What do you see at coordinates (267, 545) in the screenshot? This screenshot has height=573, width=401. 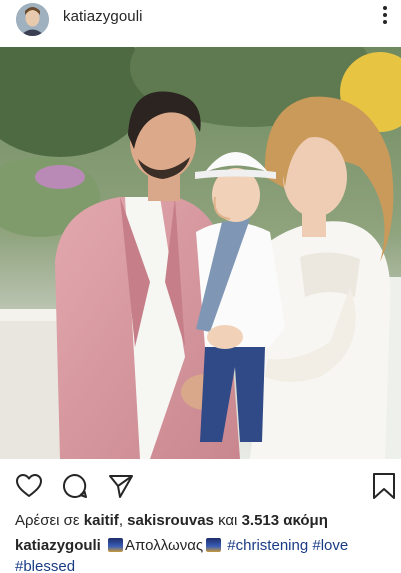 I see `hashtag: #christening` at bounding box center [267, 545].